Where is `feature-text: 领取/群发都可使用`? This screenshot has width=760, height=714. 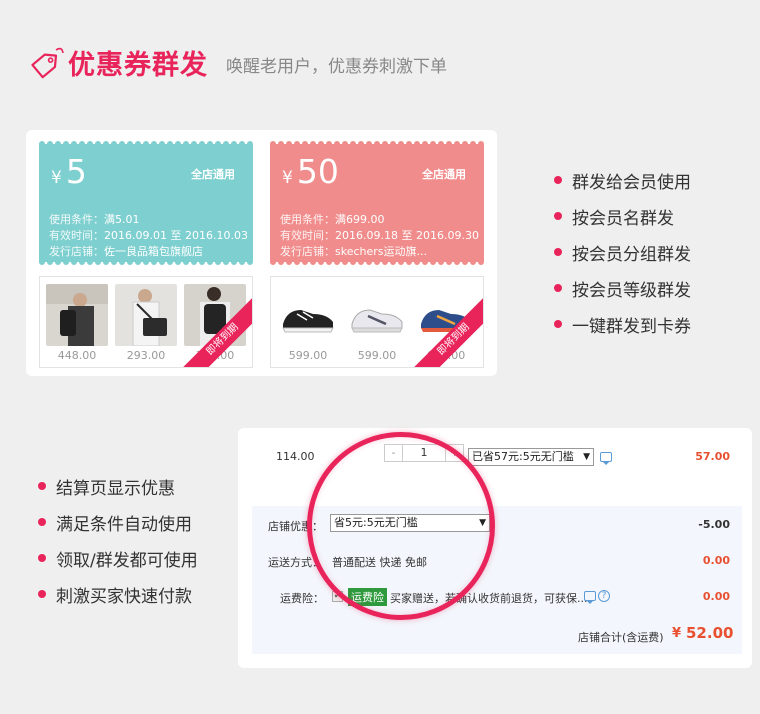 feature-text: 领取/群发都可使用 is located at coordinates (127, 560).